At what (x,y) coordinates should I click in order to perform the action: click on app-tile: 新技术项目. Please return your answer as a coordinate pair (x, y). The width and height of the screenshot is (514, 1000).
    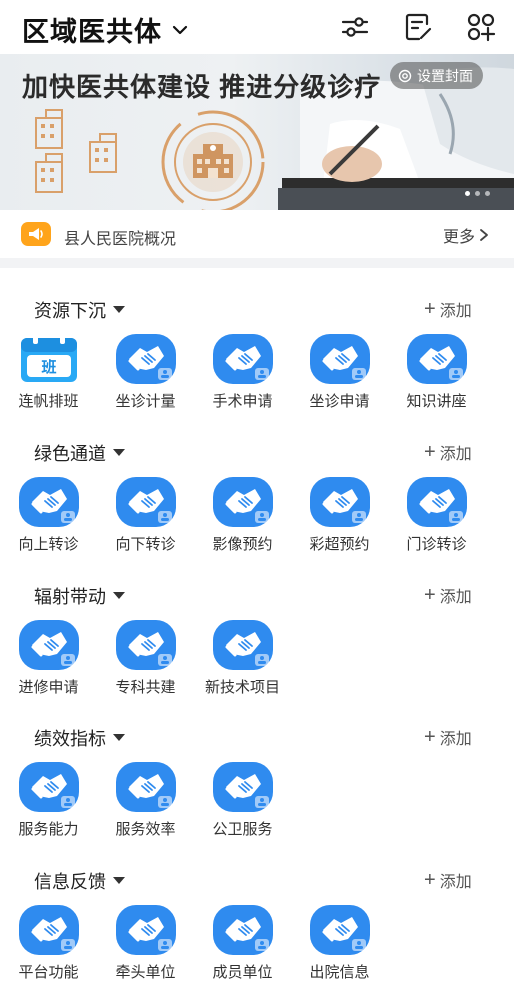
    Looking at the image, I should click on (242, 660).